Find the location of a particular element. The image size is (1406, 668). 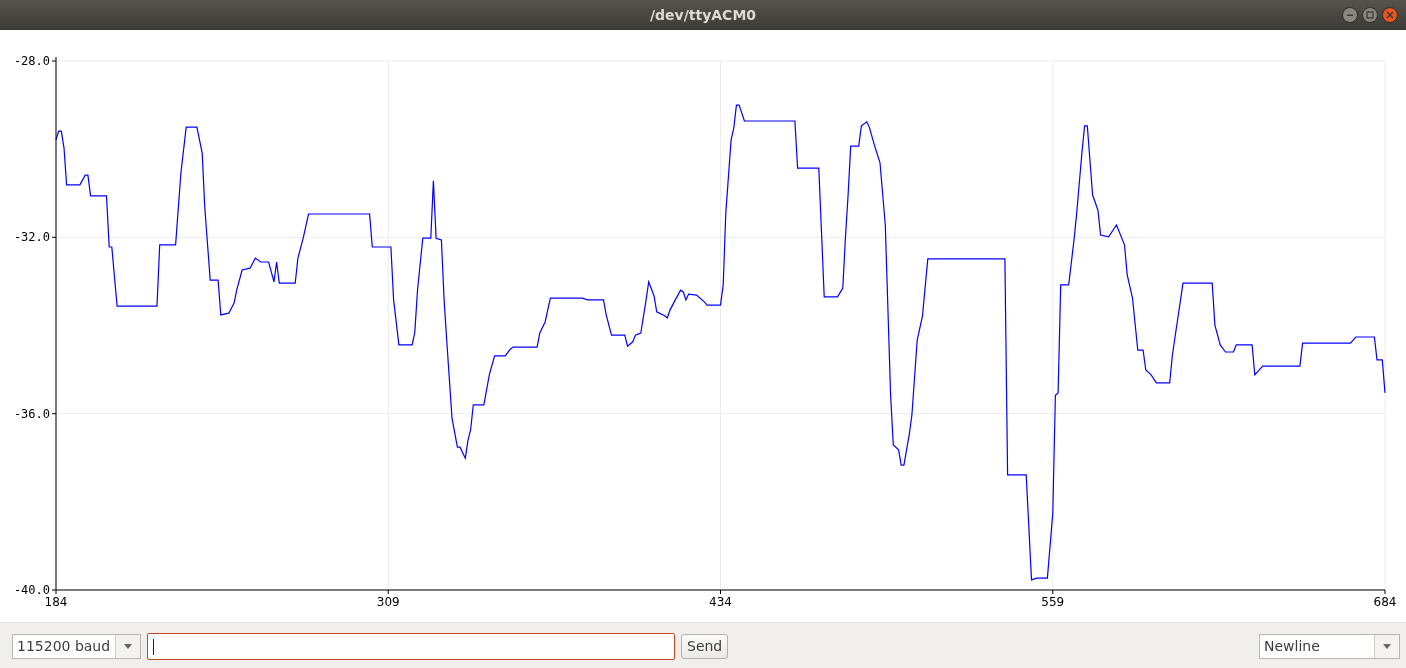

x-tick-label: 434 is located at coordinates (720, 602).